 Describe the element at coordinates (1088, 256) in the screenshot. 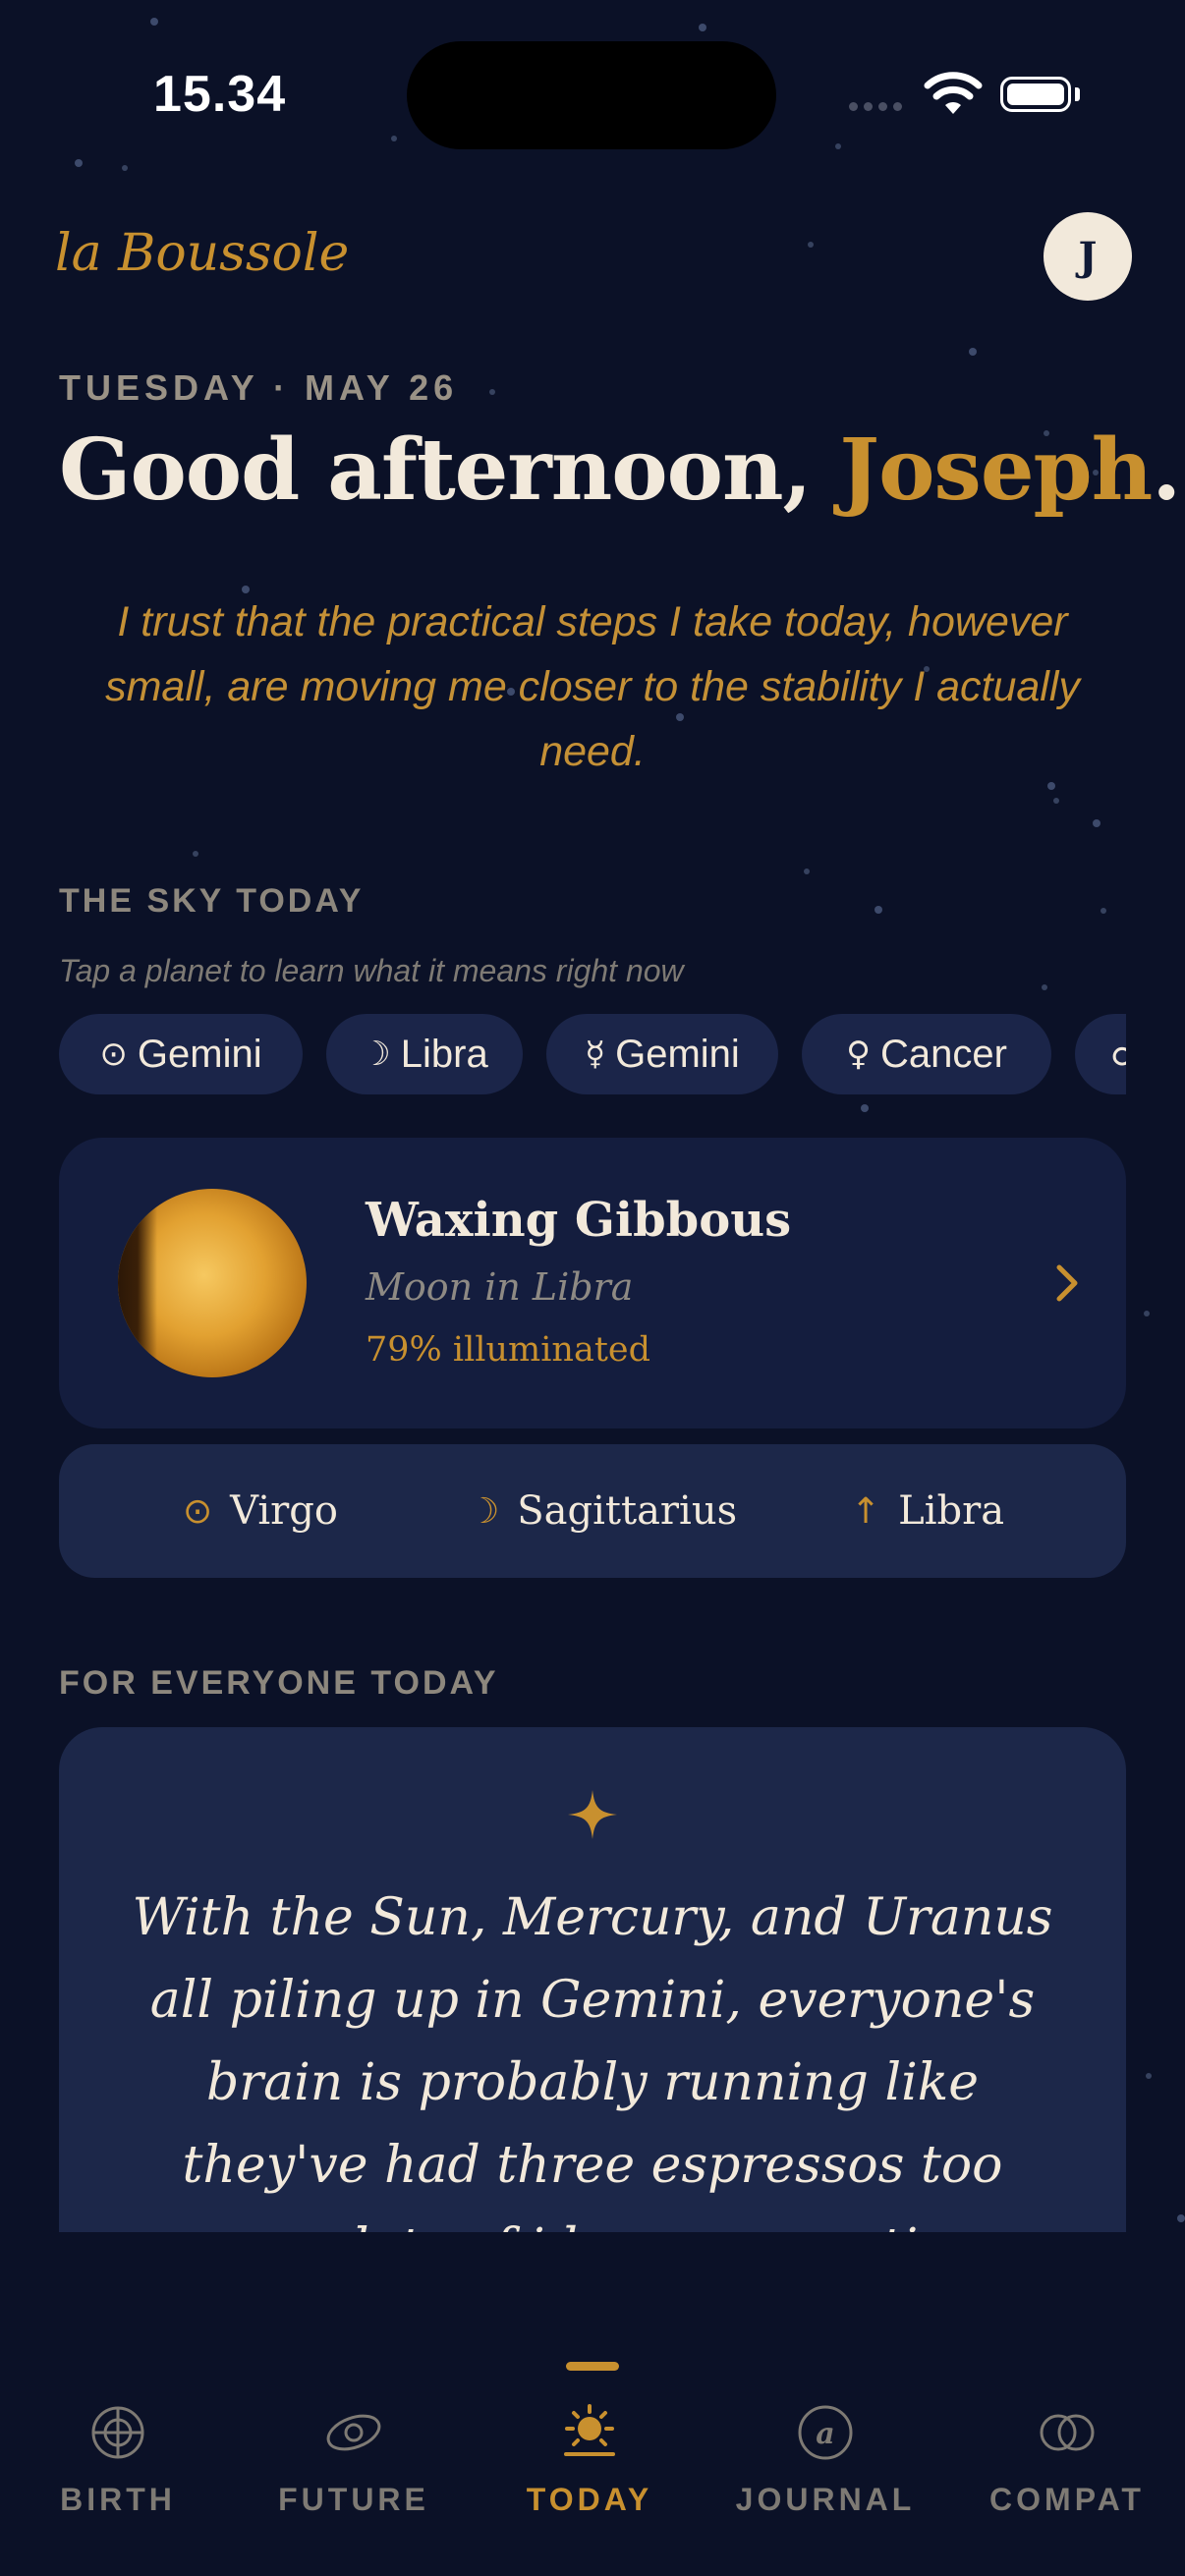

I see `profile-avatar-button: J` at that location.